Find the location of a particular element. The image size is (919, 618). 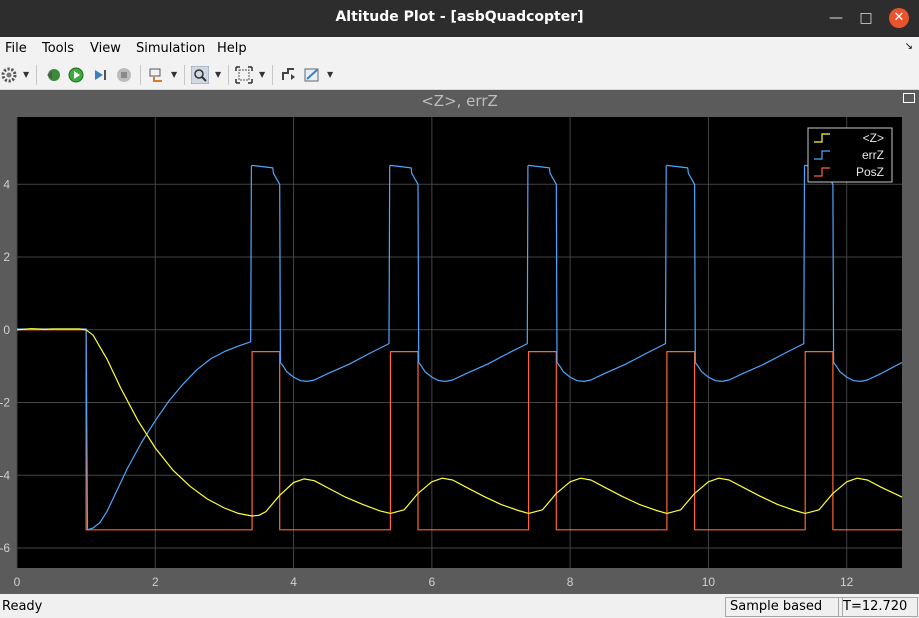

maximize-icon: □ is located at coordinates (866, 18).